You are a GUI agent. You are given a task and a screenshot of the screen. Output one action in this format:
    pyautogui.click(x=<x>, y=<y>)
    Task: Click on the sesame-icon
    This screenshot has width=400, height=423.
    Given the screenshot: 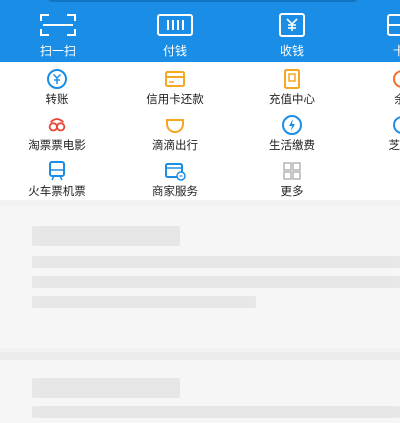 What is the action you would take?
    pyautogui.click(x=394, y=125)
    